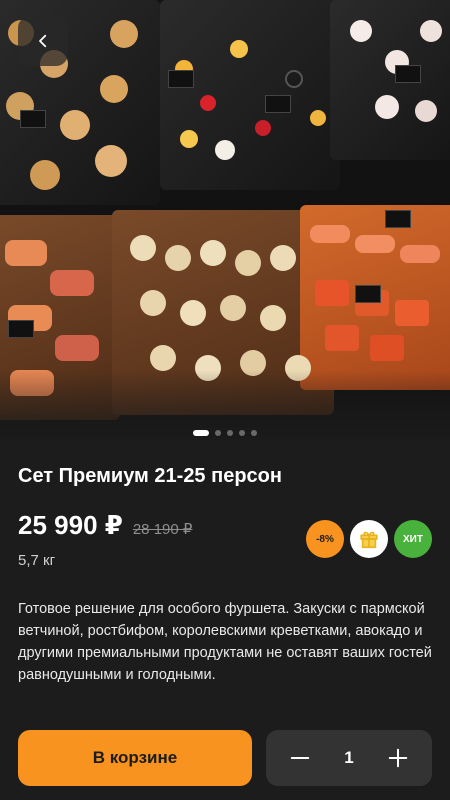 The height and width of the screenshot is (800, 450). What do you see at coordinates (325, 539) in the screenshot?
I see `discount-badge: -8%` at bounding box center [325, 539].